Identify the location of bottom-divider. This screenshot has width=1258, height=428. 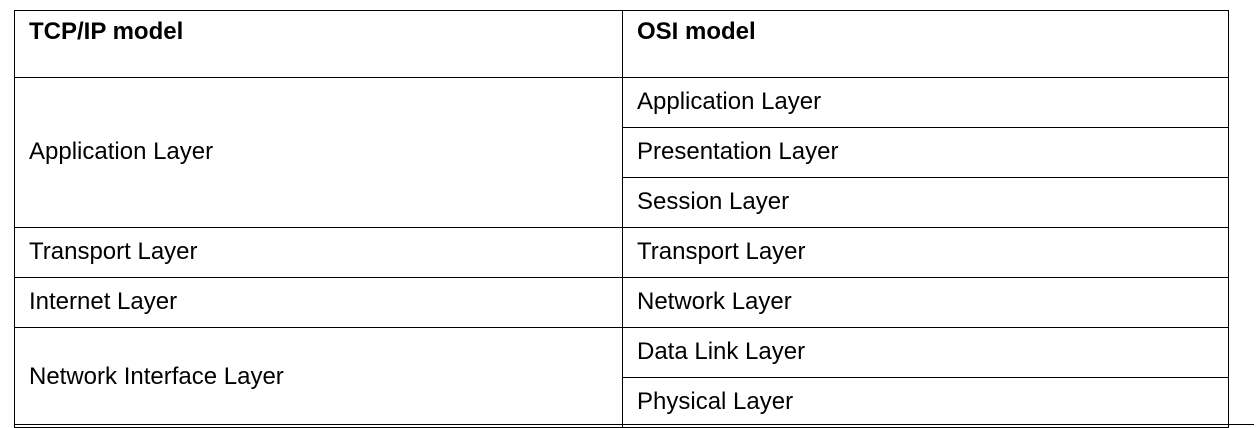
(634, 424).